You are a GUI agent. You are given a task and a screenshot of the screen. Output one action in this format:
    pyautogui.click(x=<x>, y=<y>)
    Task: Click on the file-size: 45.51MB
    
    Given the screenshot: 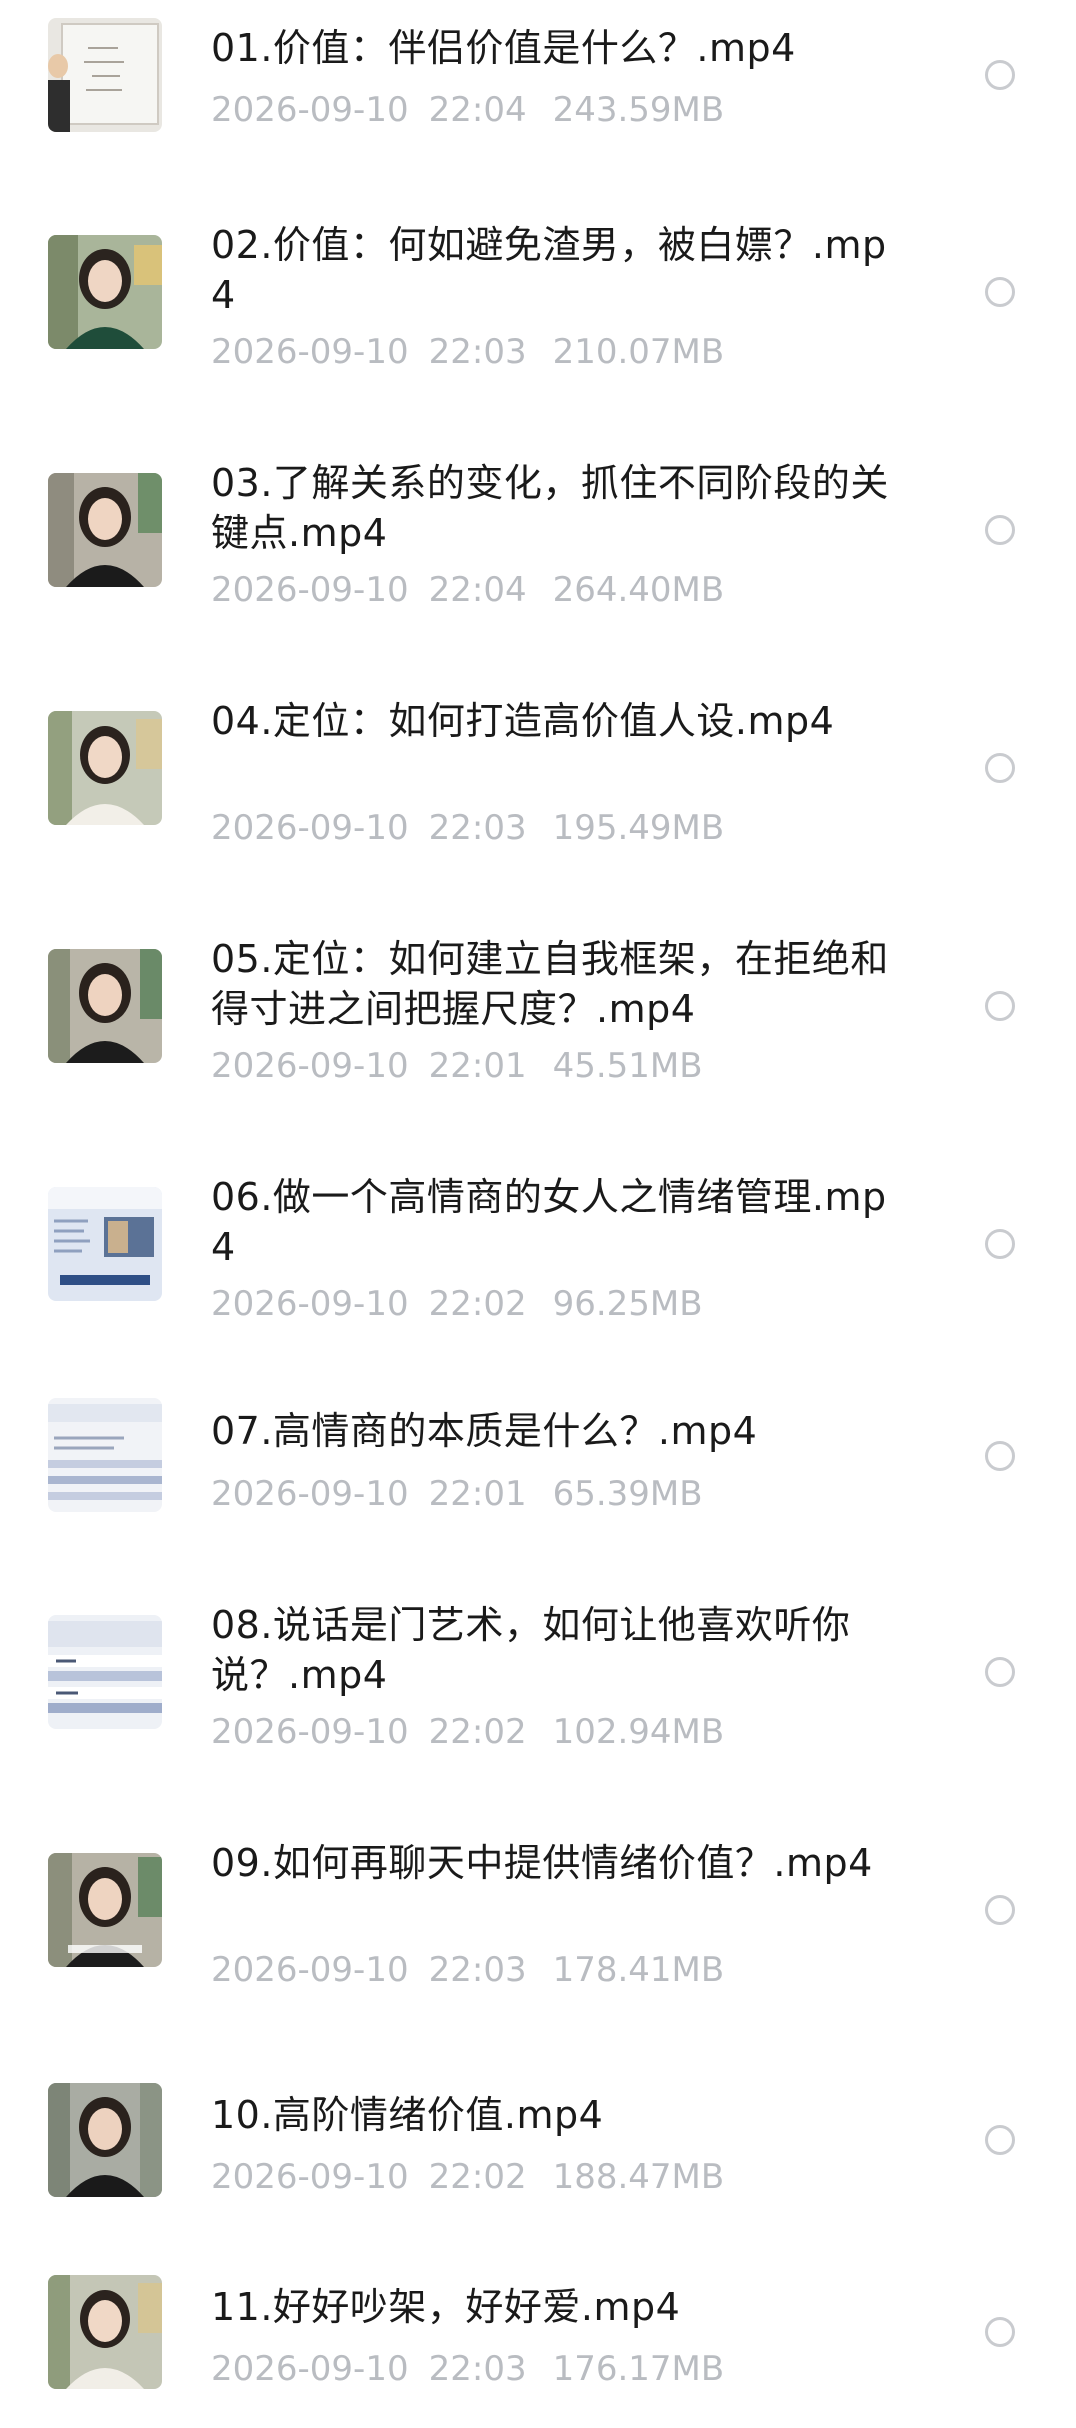 What is the action you would take?
    pyautogui.click(x=627, y=1066)
    